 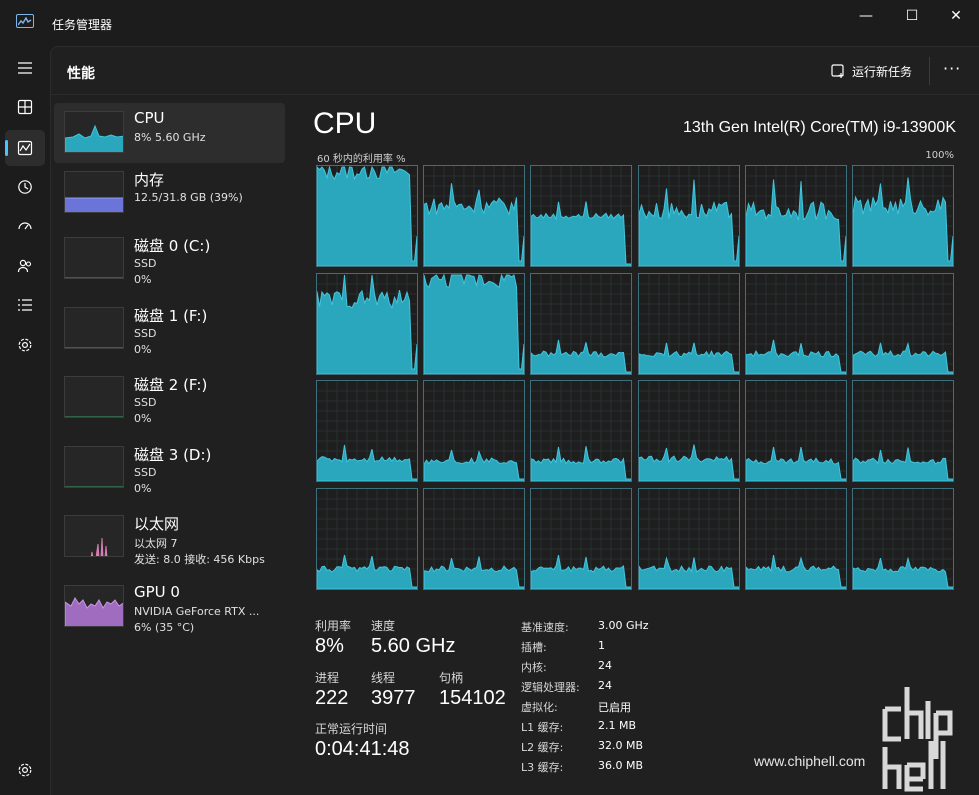 I want to click on spec-label: L2 缓存:, so click(x=542, y=747).